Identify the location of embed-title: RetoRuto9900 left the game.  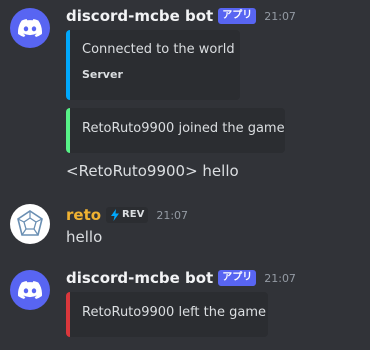
(174, 312).